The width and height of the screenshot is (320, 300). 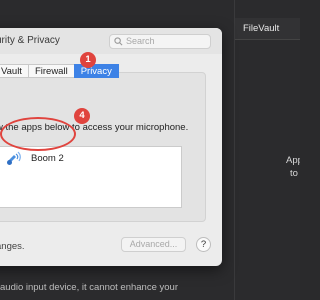 I want to click on annotation-badge-4: 4, so click(x=82, y=116).